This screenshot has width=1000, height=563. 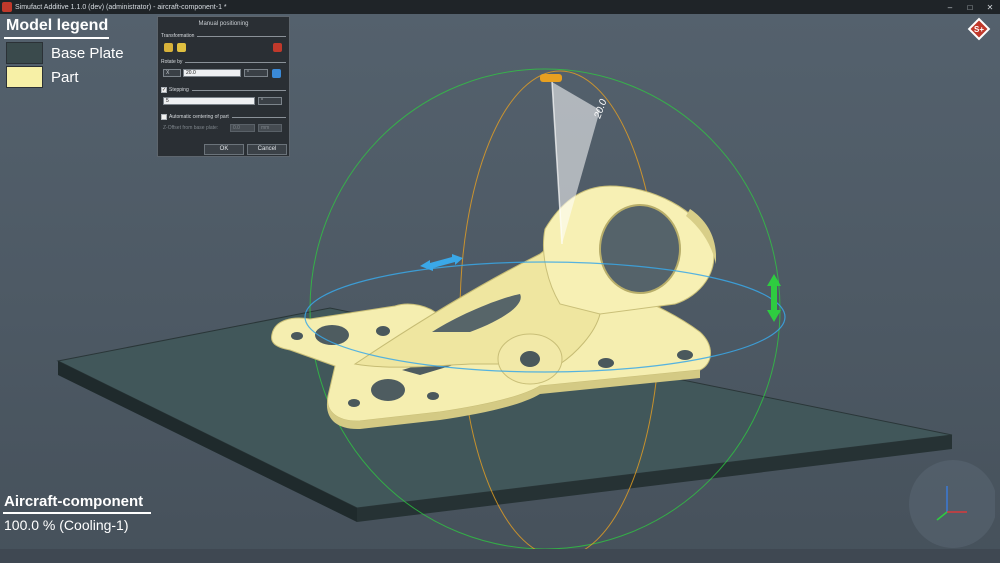 I want to click on legend-label: Part, so click(x=65, y=77).